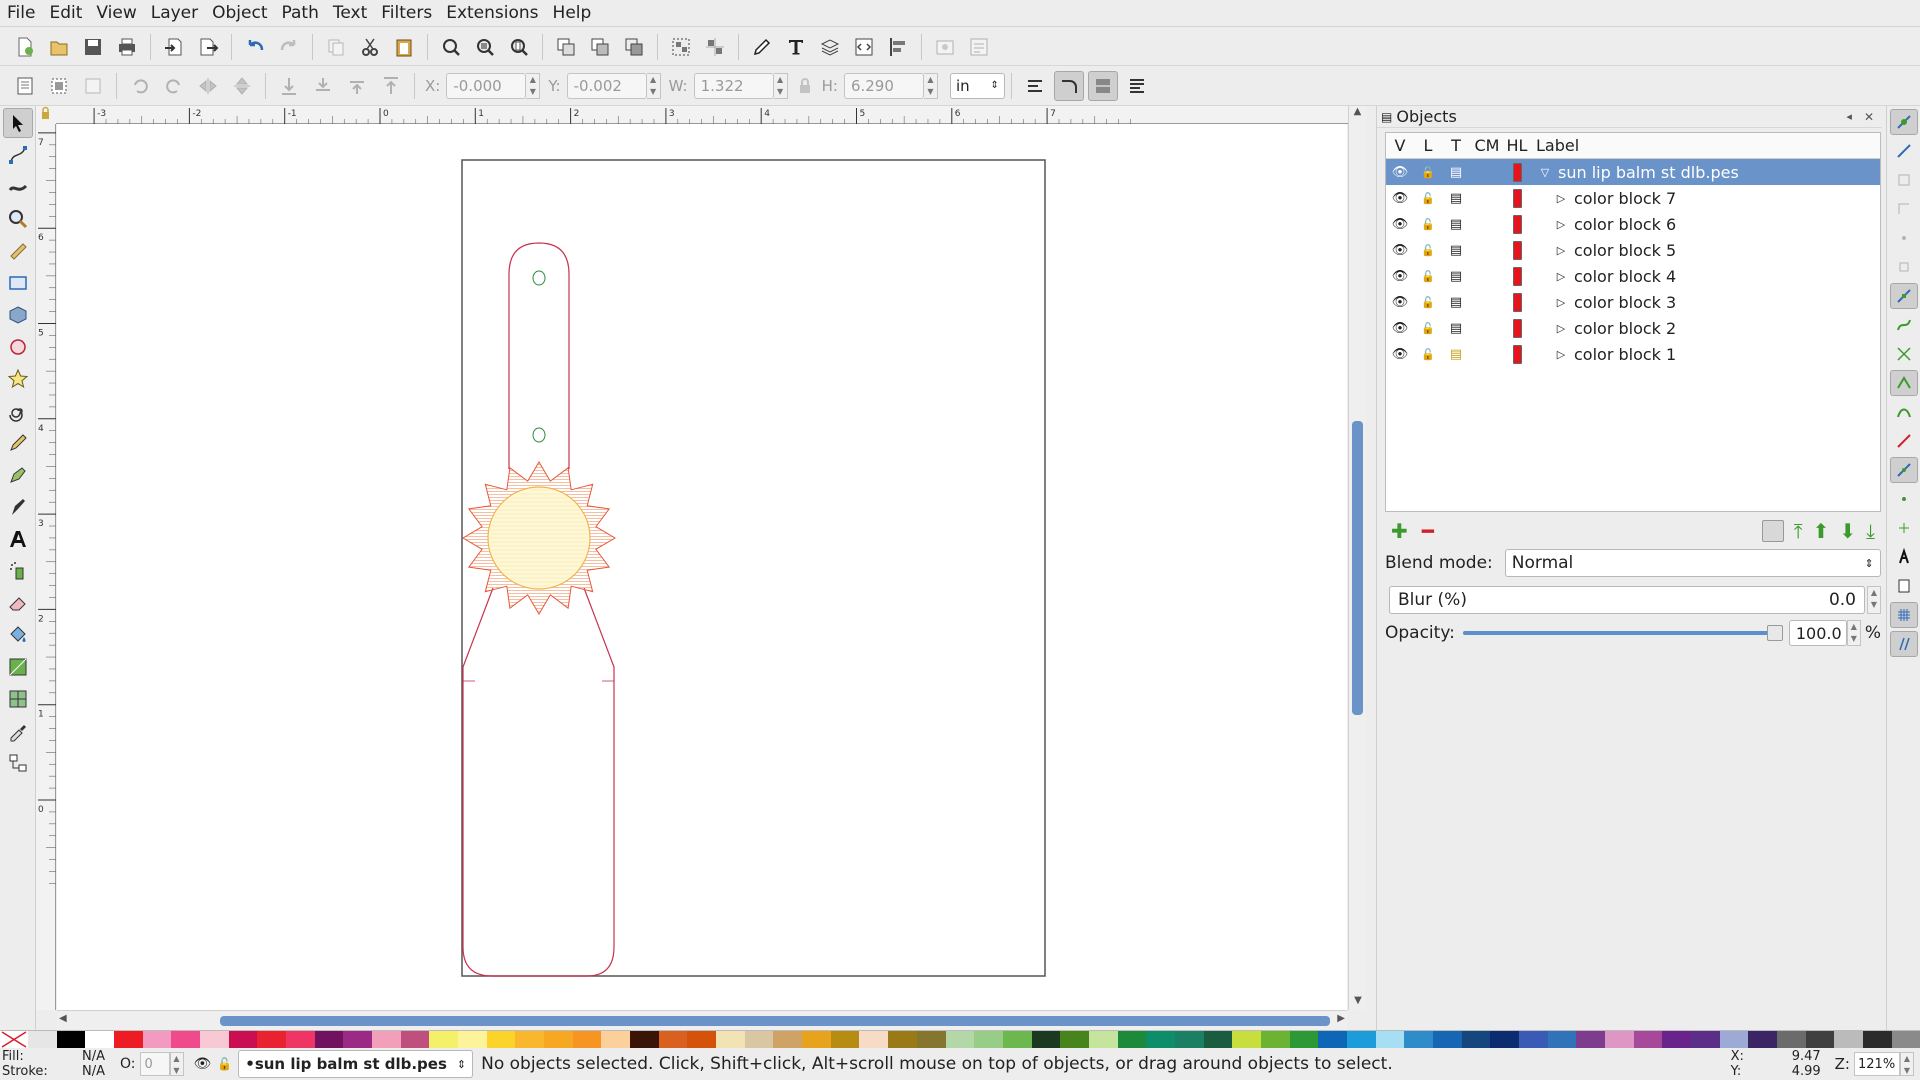 This screenshot has height=1080, width=1920. What do you see at coordinates (25, 47) in the screenshot?
I see `new-document-button` at bounding box center [25, 47].